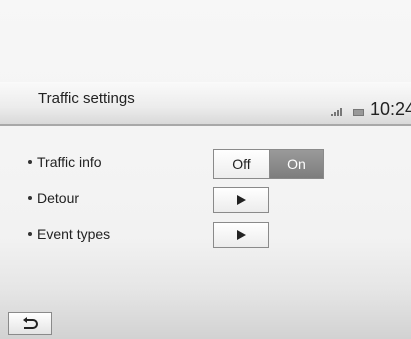 This screenshot has width=411, height=339. I want to click on page-title: Traffic settings, so click(86, 98).